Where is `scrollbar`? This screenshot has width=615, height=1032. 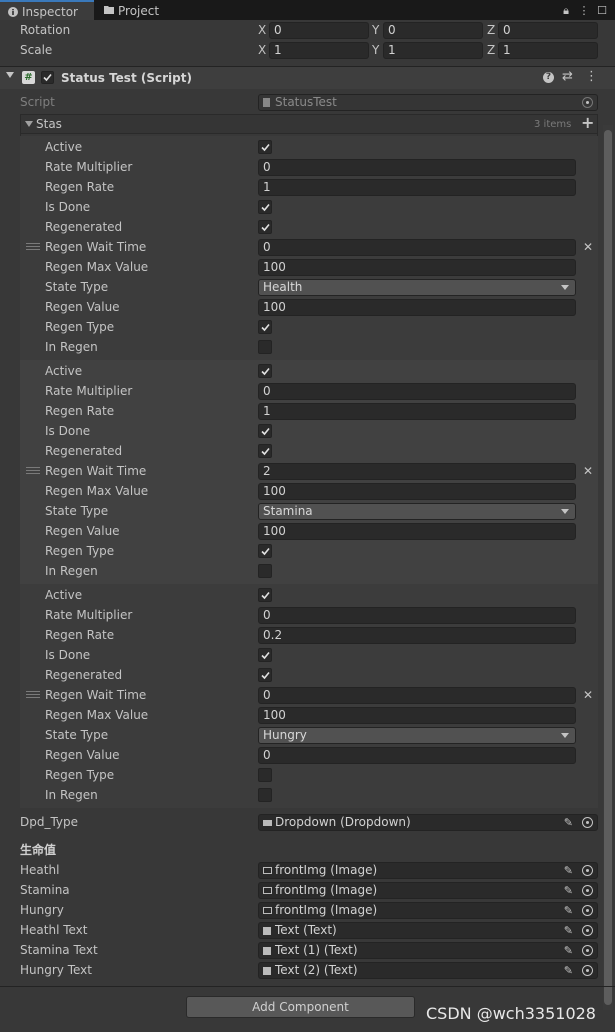
scrollbar is located at coordinates (608, 567).